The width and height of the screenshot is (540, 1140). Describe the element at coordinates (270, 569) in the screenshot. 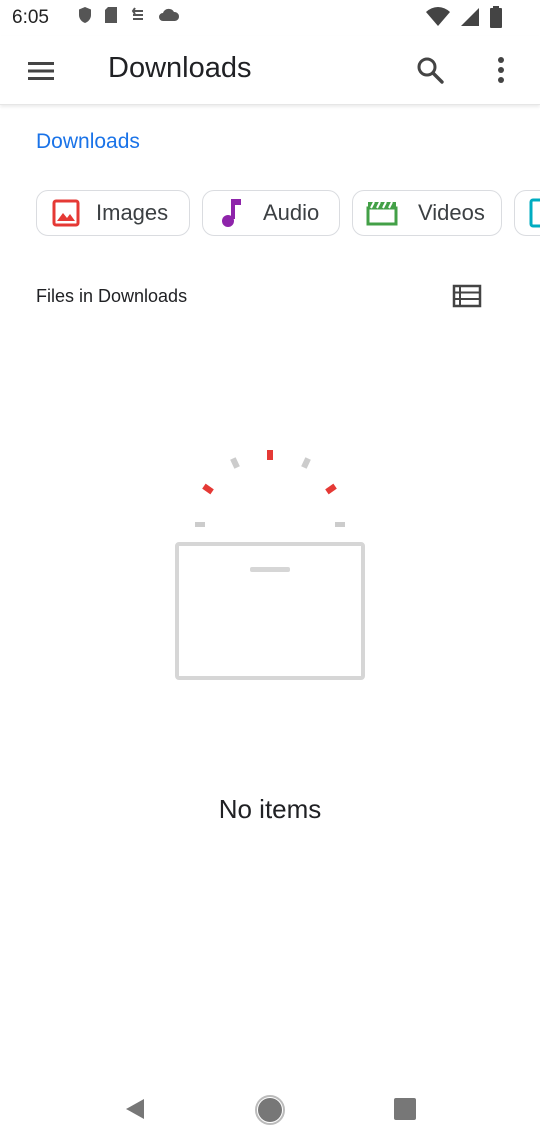

I see `box-slot` at that location.